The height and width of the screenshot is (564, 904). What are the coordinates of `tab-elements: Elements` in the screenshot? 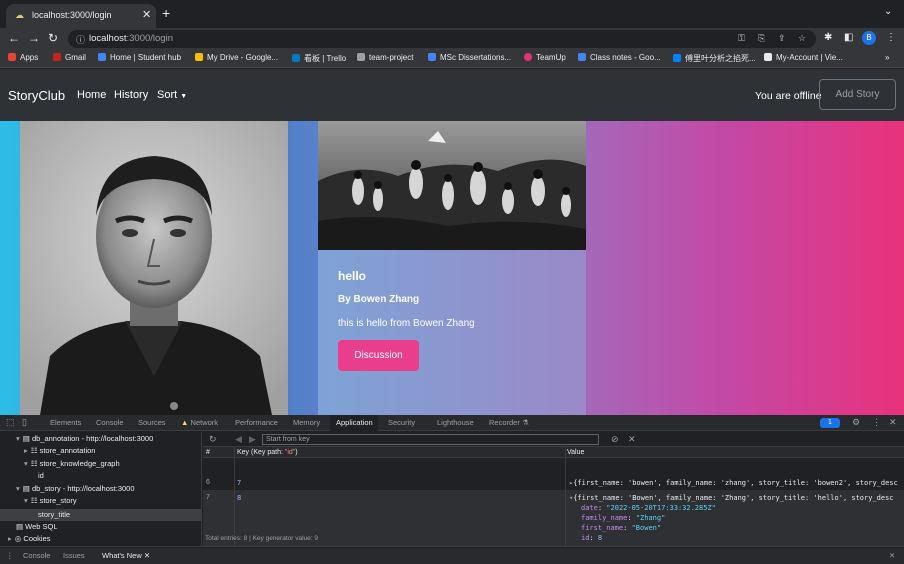 It's located at (65, 422).